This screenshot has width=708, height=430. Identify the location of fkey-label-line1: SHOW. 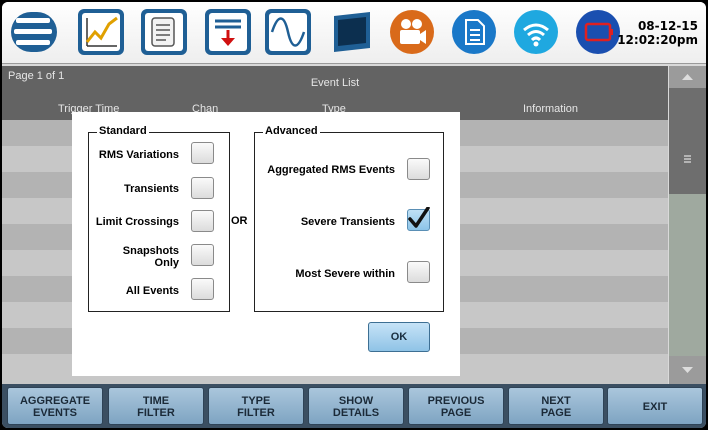
(356, 401).